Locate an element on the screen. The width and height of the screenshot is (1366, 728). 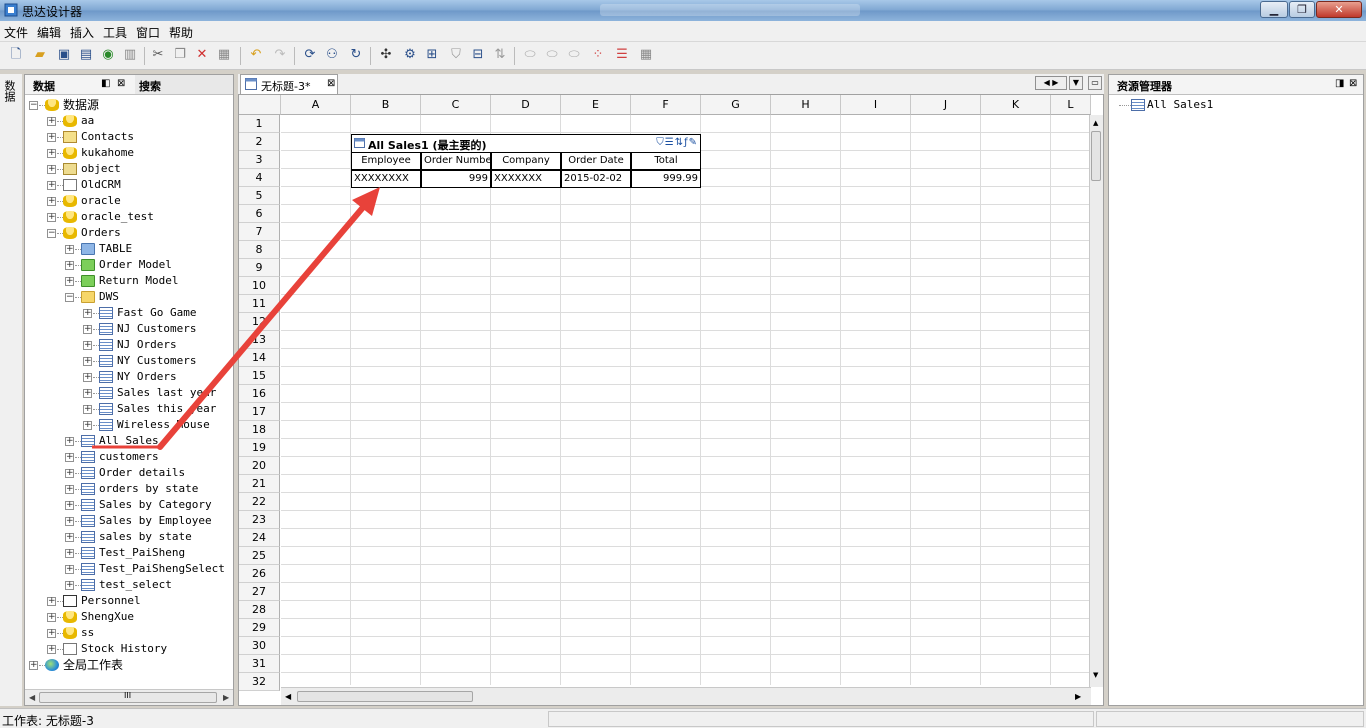
report-header-order-number: Order Number is located at coordinates (456, 161).